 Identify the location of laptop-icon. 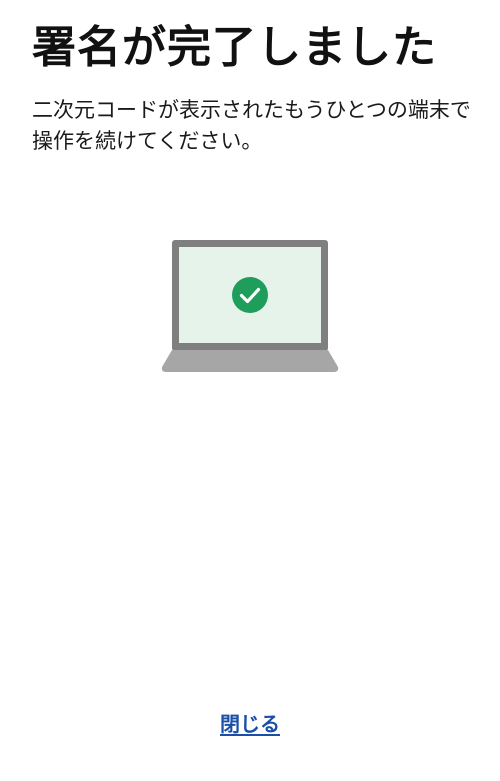
(250, 306).